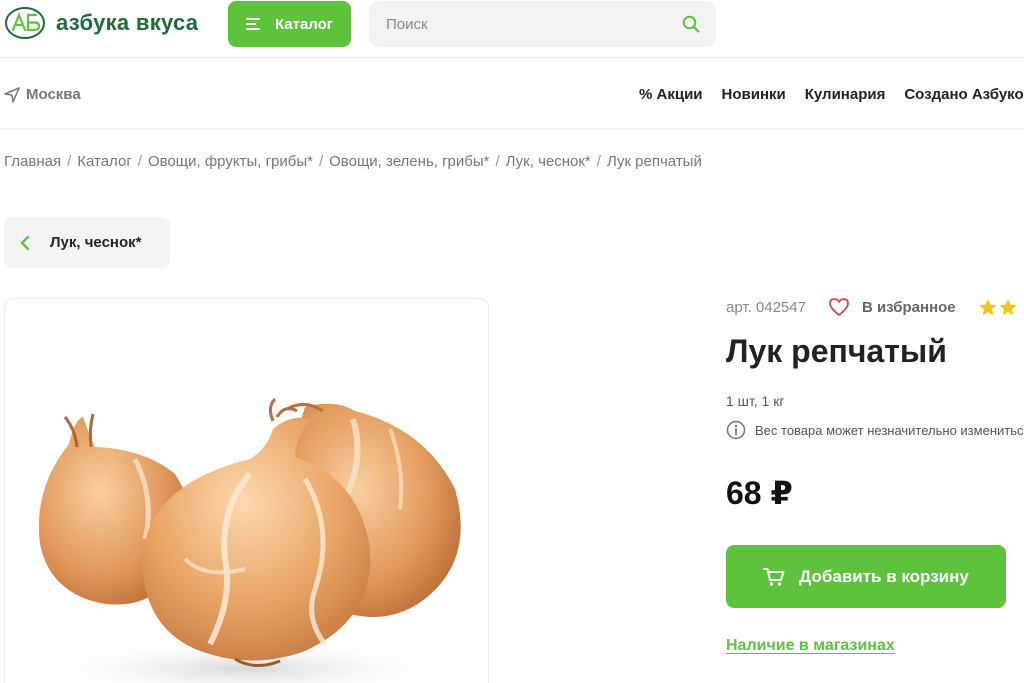  I want to click on location-arrow-icon, so click(12, 94).